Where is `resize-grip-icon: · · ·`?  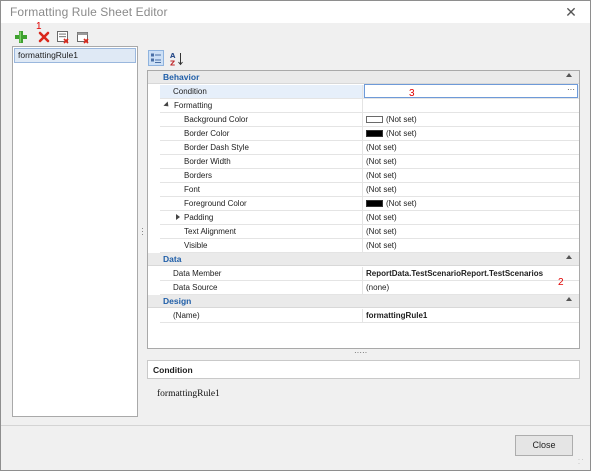 resize-grip-icon: · · · is located at coordinates (582, 462).